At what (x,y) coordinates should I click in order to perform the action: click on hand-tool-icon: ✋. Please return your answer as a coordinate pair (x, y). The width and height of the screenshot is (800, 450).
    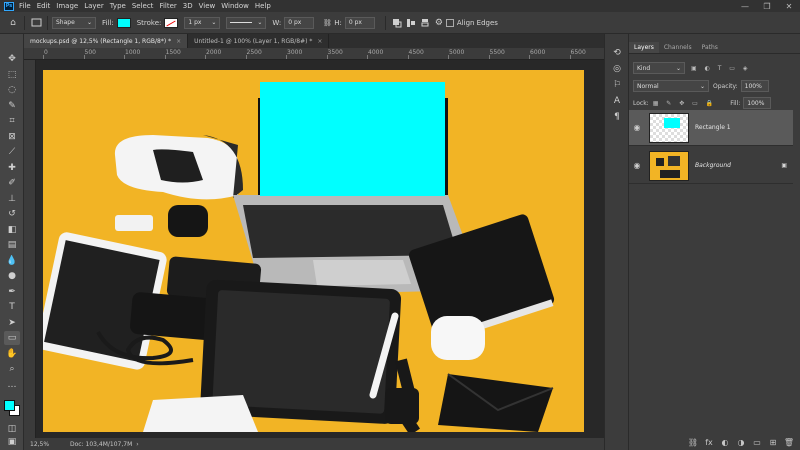
    Looking at the image, I should click on (12, 354).